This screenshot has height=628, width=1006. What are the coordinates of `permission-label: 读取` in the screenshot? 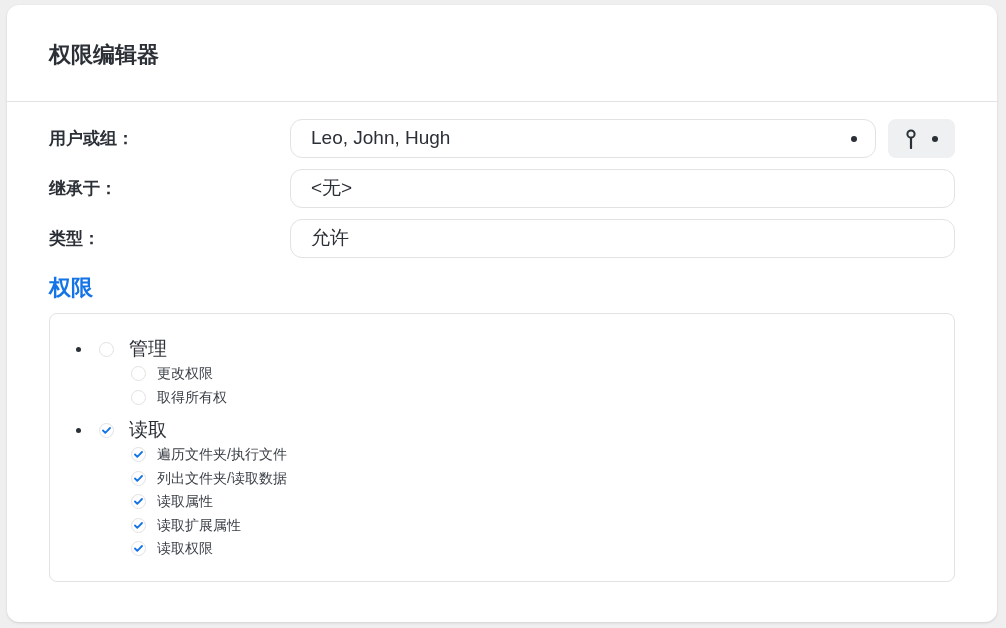 It's located at (148, 429).